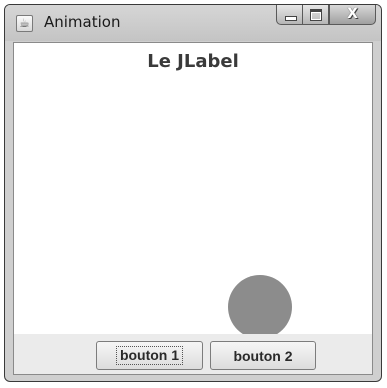  I want to click on bouton-1-label: bouton 1, so click(149, 355).